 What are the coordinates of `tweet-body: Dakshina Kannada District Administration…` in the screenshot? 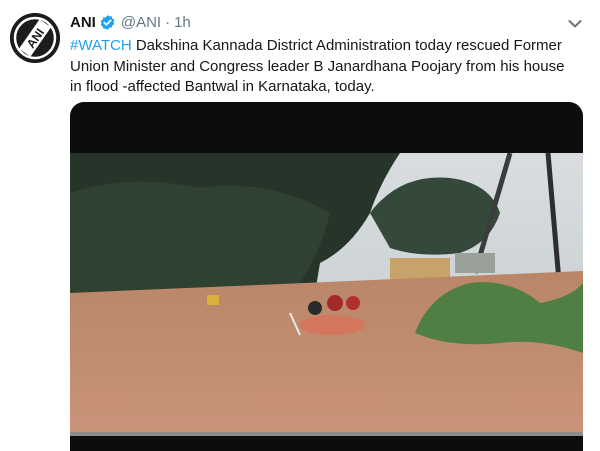 It's located at (317, 66).